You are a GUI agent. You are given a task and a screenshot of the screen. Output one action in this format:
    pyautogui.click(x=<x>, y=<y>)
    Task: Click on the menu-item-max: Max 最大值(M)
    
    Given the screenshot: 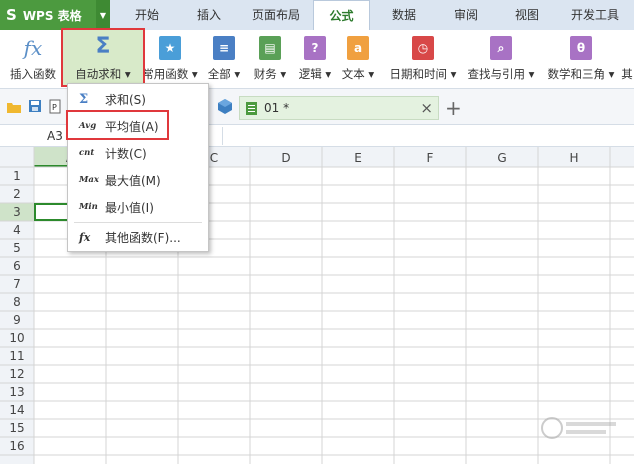 What is the action you would take?
    pyautogui.click(x=138, y=180)
    